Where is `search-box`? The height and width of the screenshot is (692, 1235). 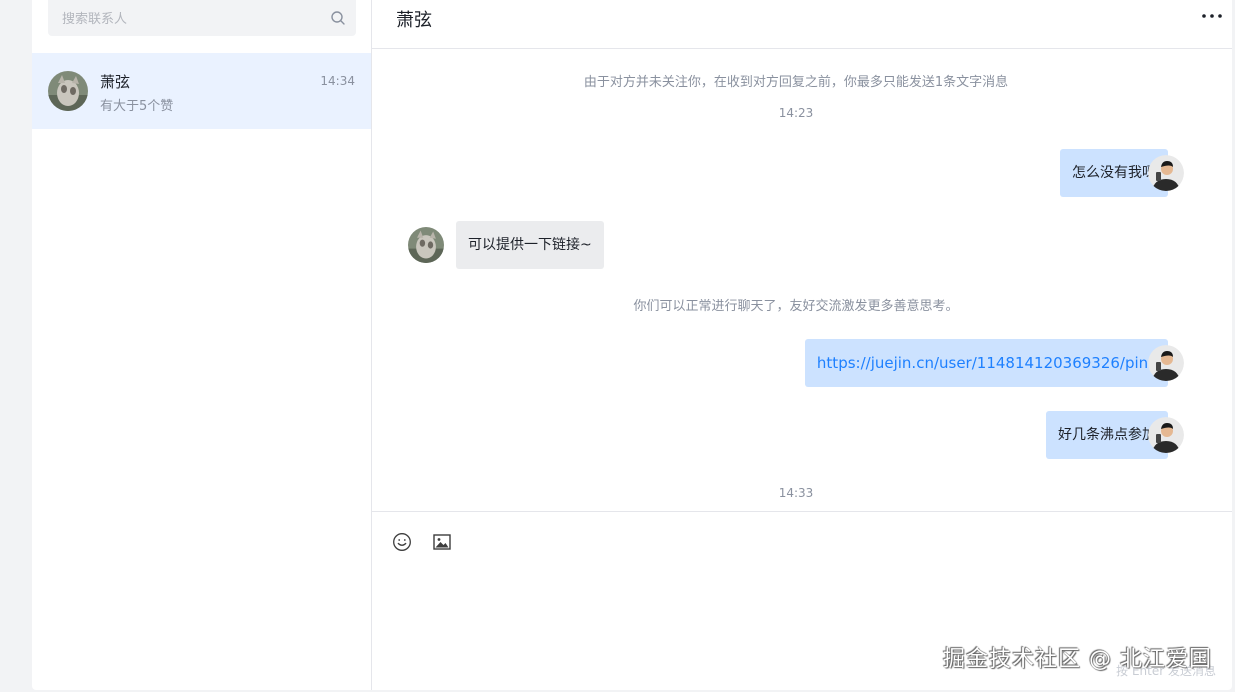
search-box is located at coordinates (202, 18).